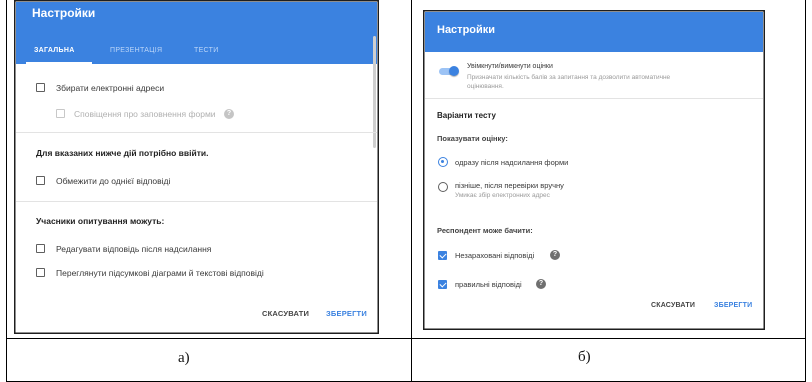 Image resolution: width=812 pixels, height=382 pixels. Describe the element at coordinates (406, 338) in the screenshot. I see `table-row-divider` at that location.